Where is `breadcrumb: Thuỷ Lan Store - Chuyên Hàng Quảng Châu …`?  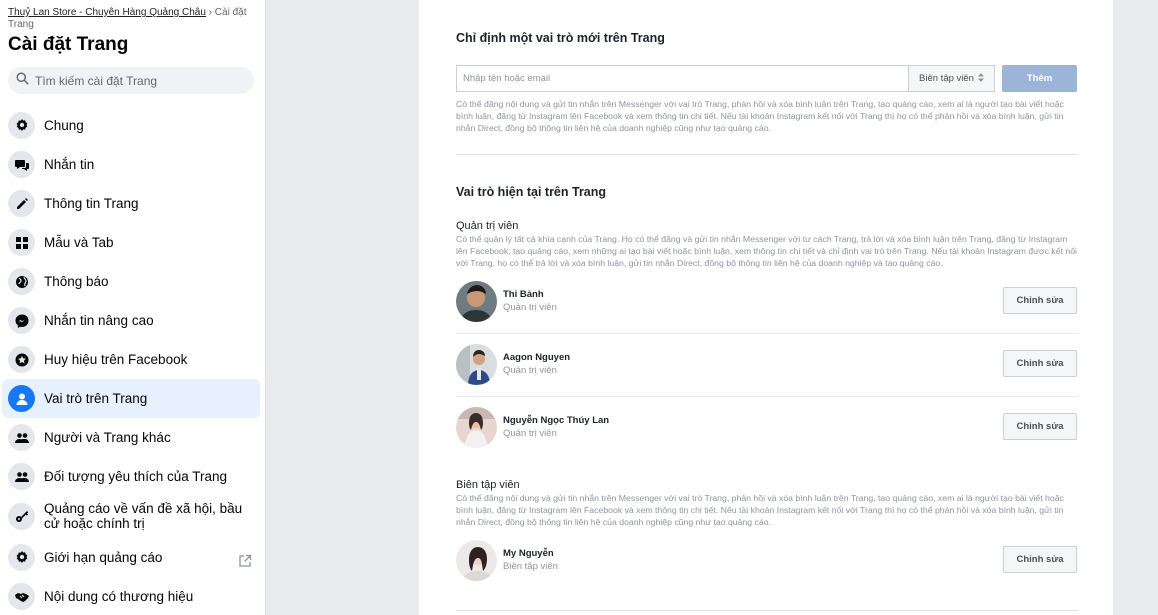 breadcrumb: Thuỷ Lan Store - Chuyên Hàng Quảng Châu … is located at coordinates (128, 19).